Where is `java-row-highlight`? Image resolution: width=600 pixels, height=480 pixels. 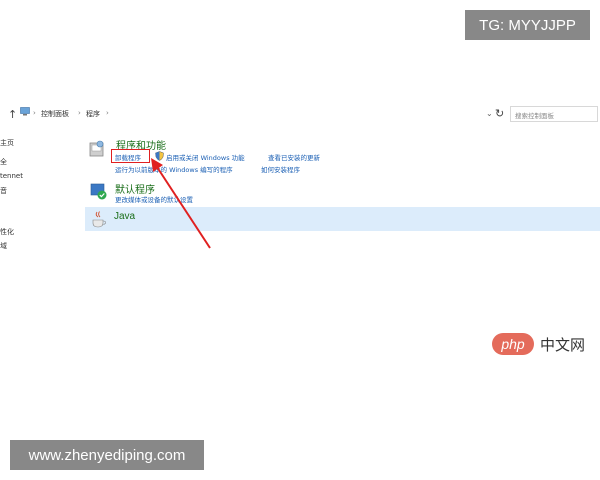
java-row-highlight is located at coordinates (342, 219).